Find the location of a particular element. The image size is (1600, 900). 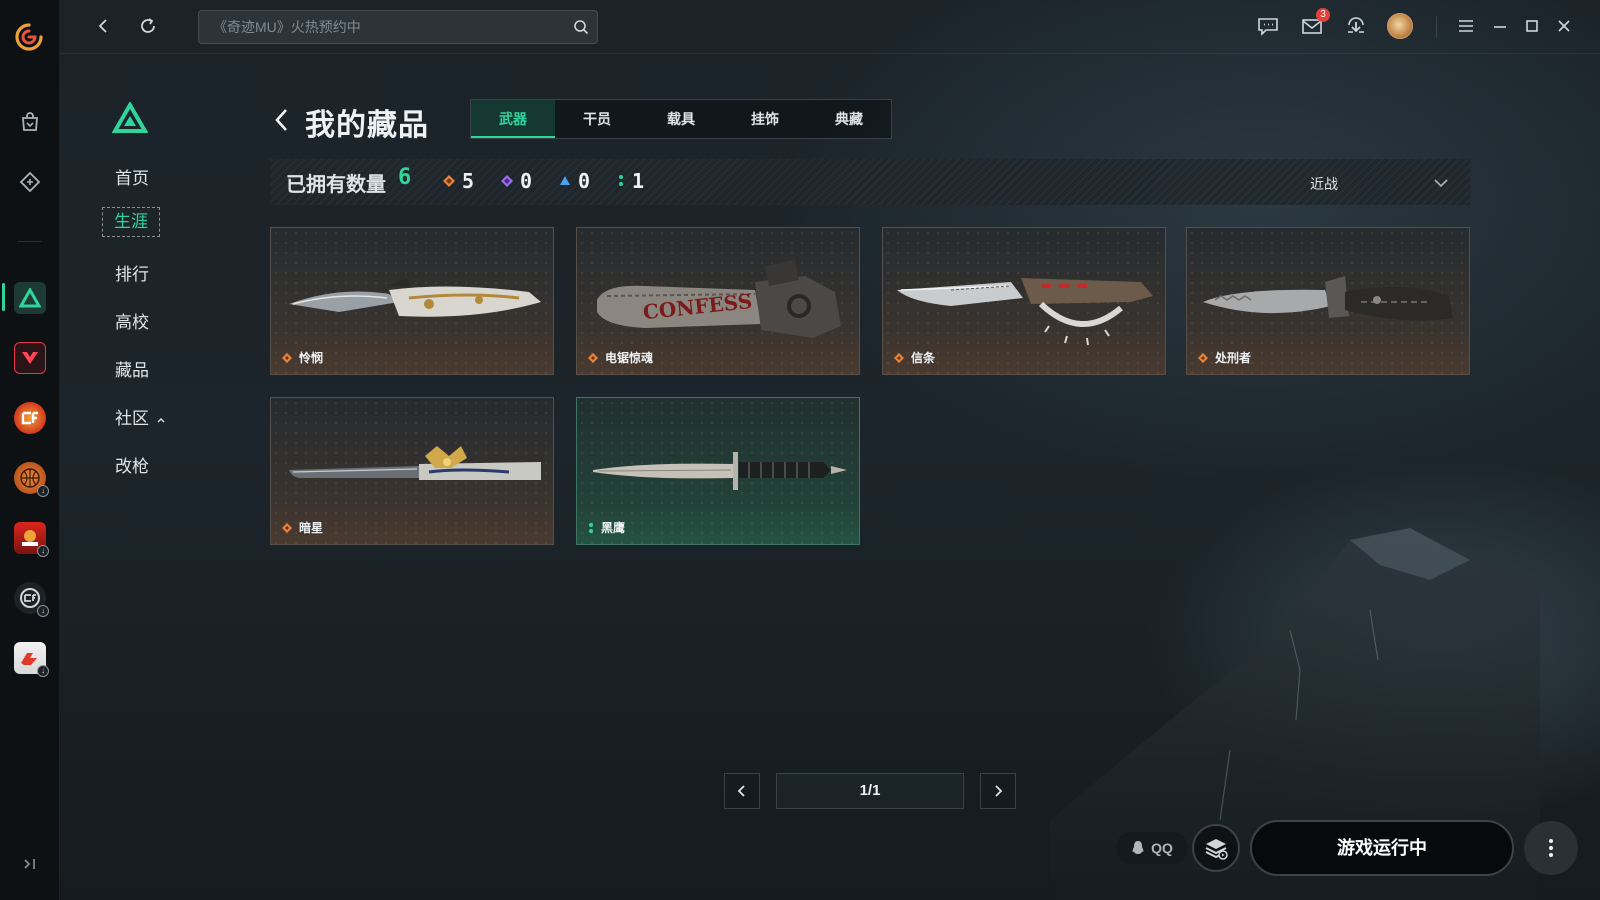

item-card: 暗星 is located at coordinates (412, 471).